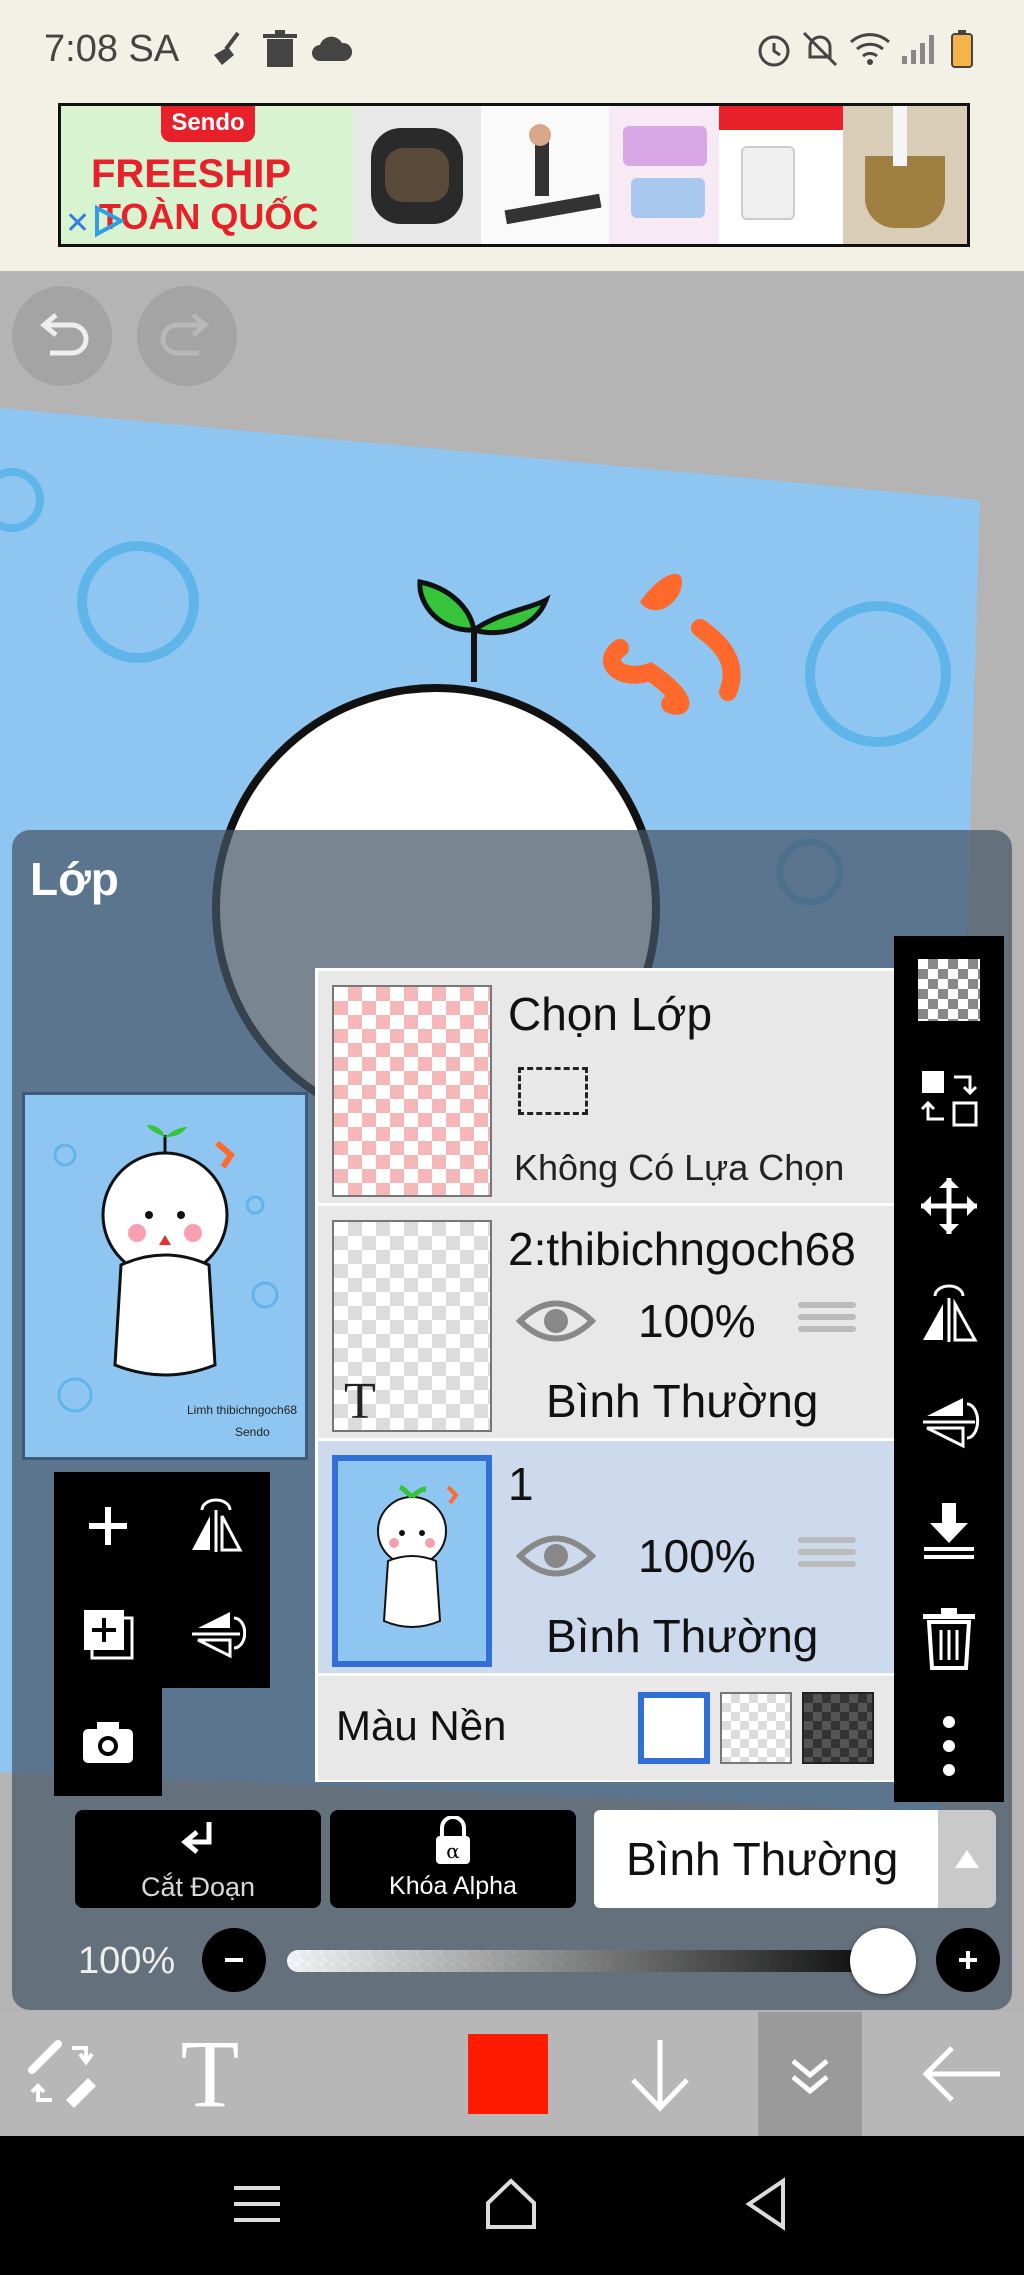 Image resolution: width=1024 pixels, height=2275 pixels. Describe the element at coordinates (257, 2204) in the screenshot. I see `recent-apps-button` at that location.